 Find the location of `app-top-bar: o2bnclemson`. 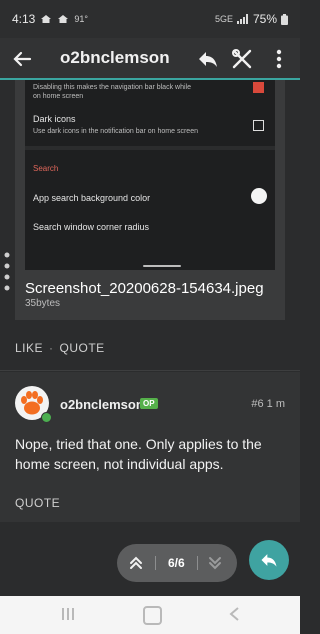

app-top-bar: o2bnclemson is located at coordinates (150, 59).